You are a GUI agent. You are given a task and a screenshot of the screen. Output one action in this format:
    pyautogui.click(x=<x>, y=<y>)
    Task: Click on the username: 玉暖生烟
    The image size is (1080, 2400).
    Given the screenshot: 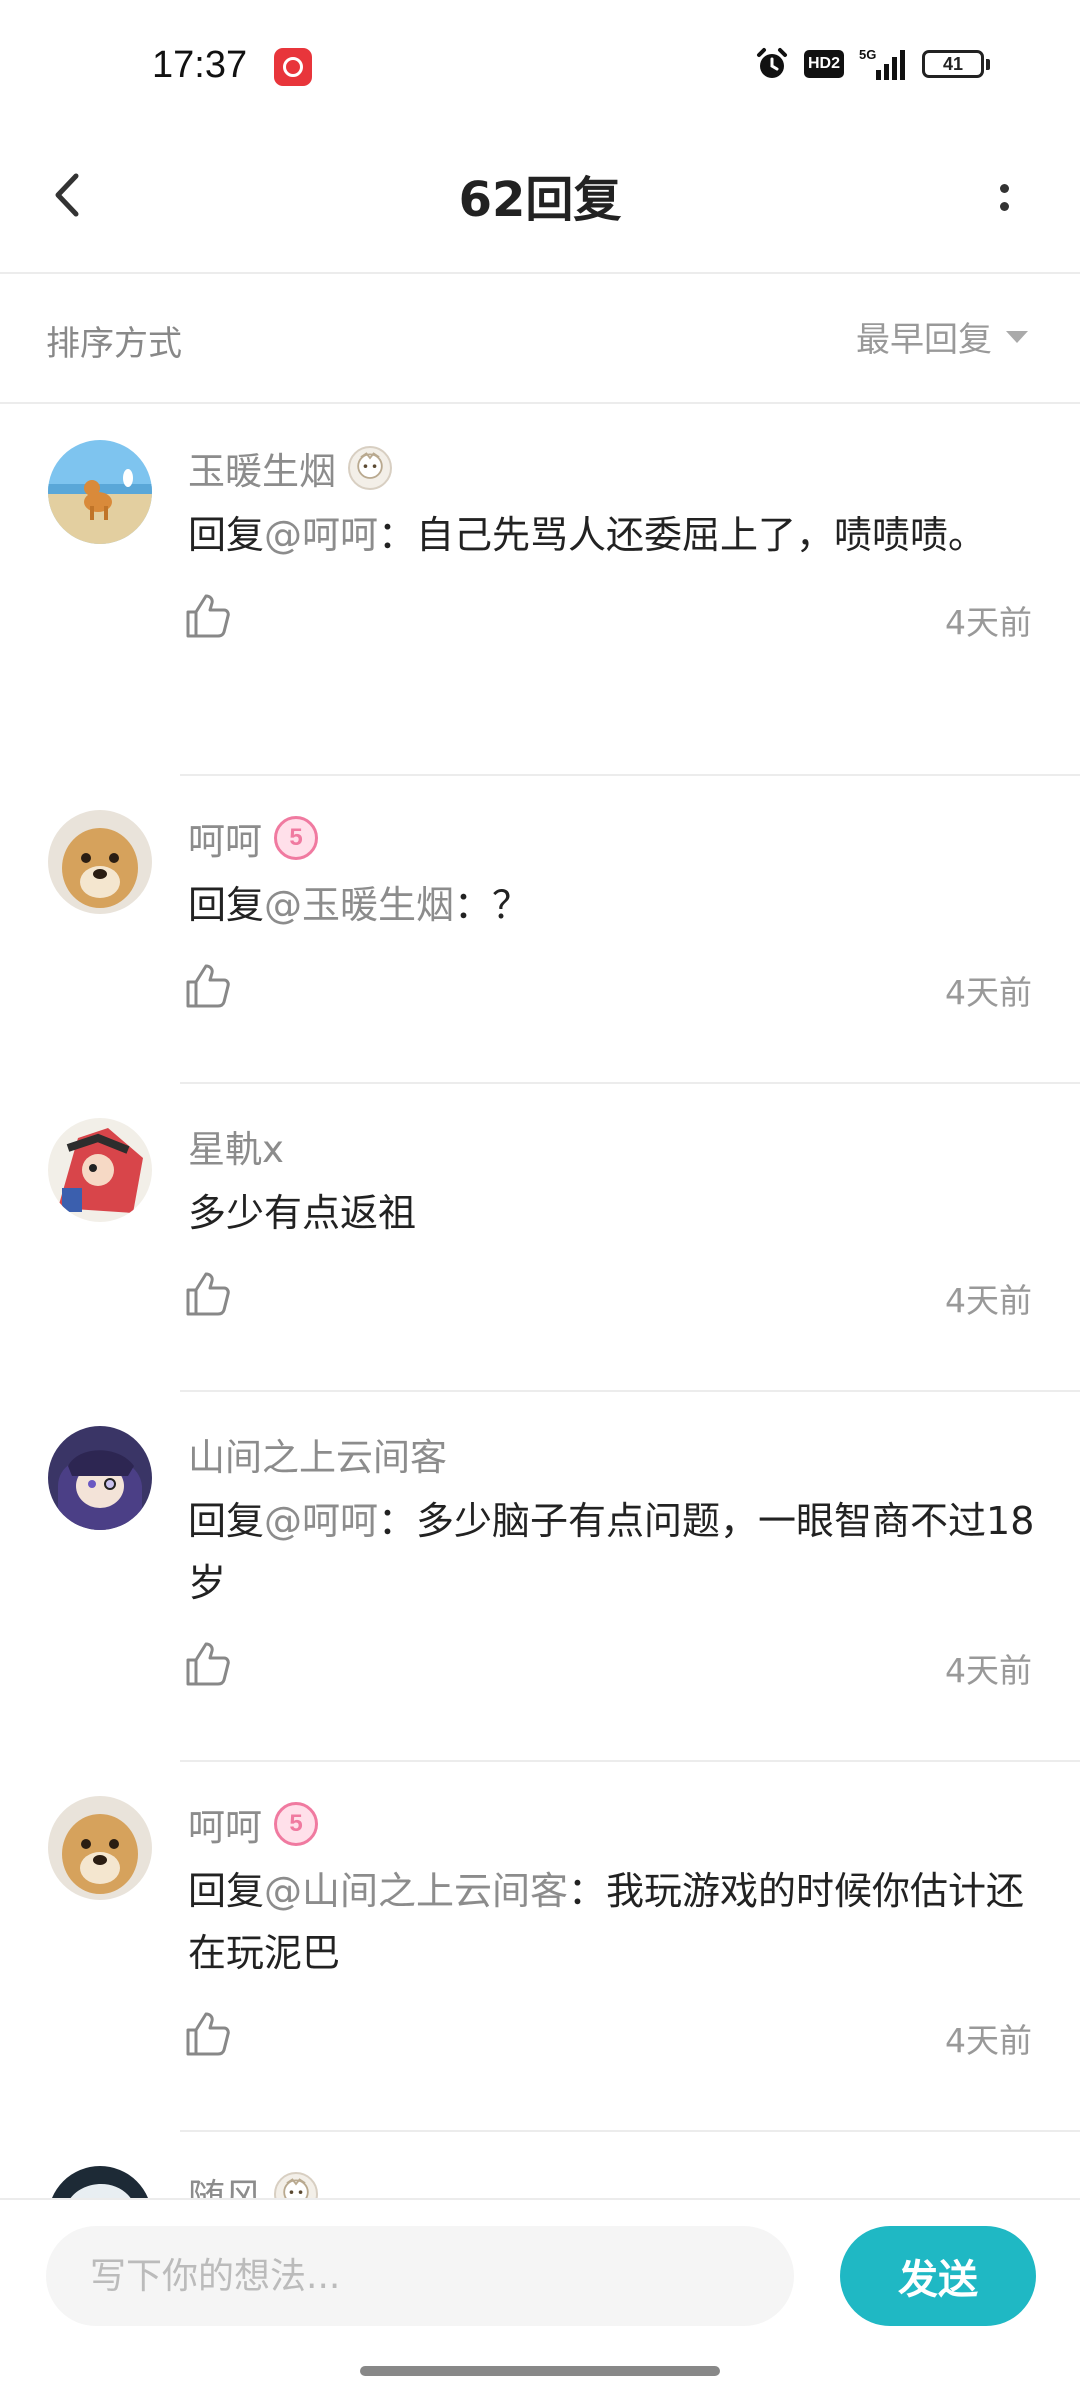 What is the action you would take?
    pyautogui.click(x=262, y=468)
    